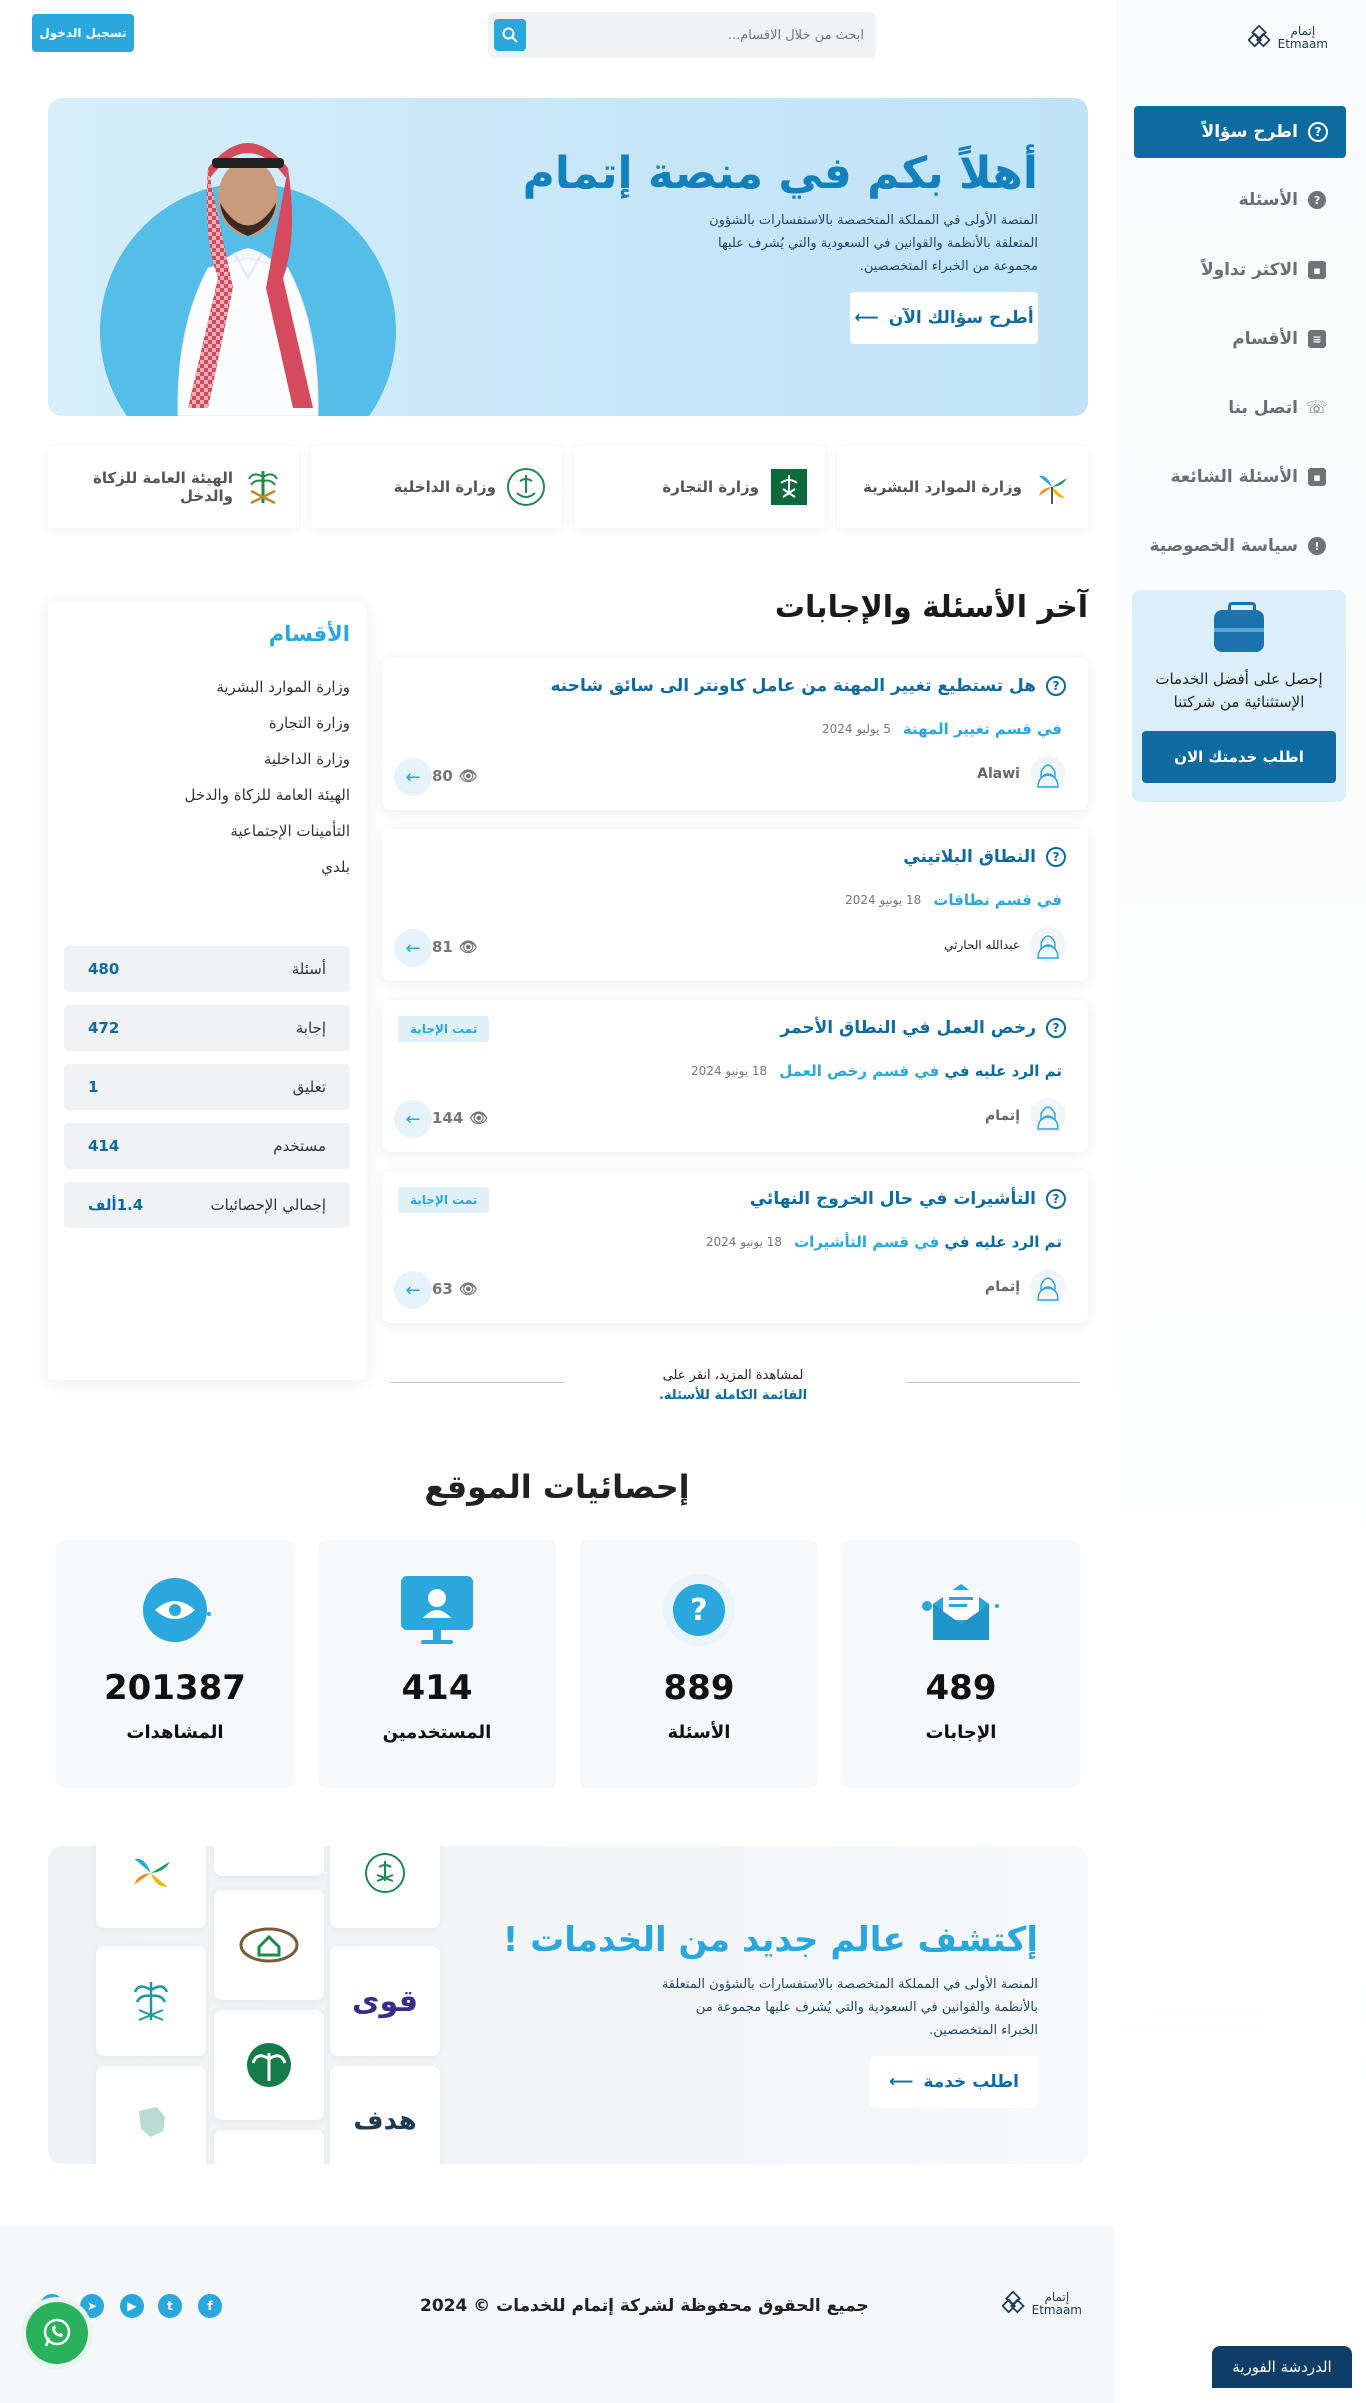  I want to click on live-chat-button: الدردشة الفورية, so click(1282, 2367).